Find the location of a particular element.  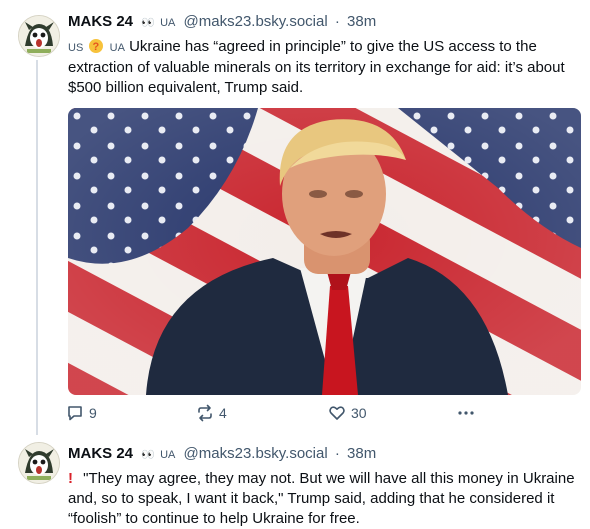

like-count: 30 is located at coordinates (359, 413).